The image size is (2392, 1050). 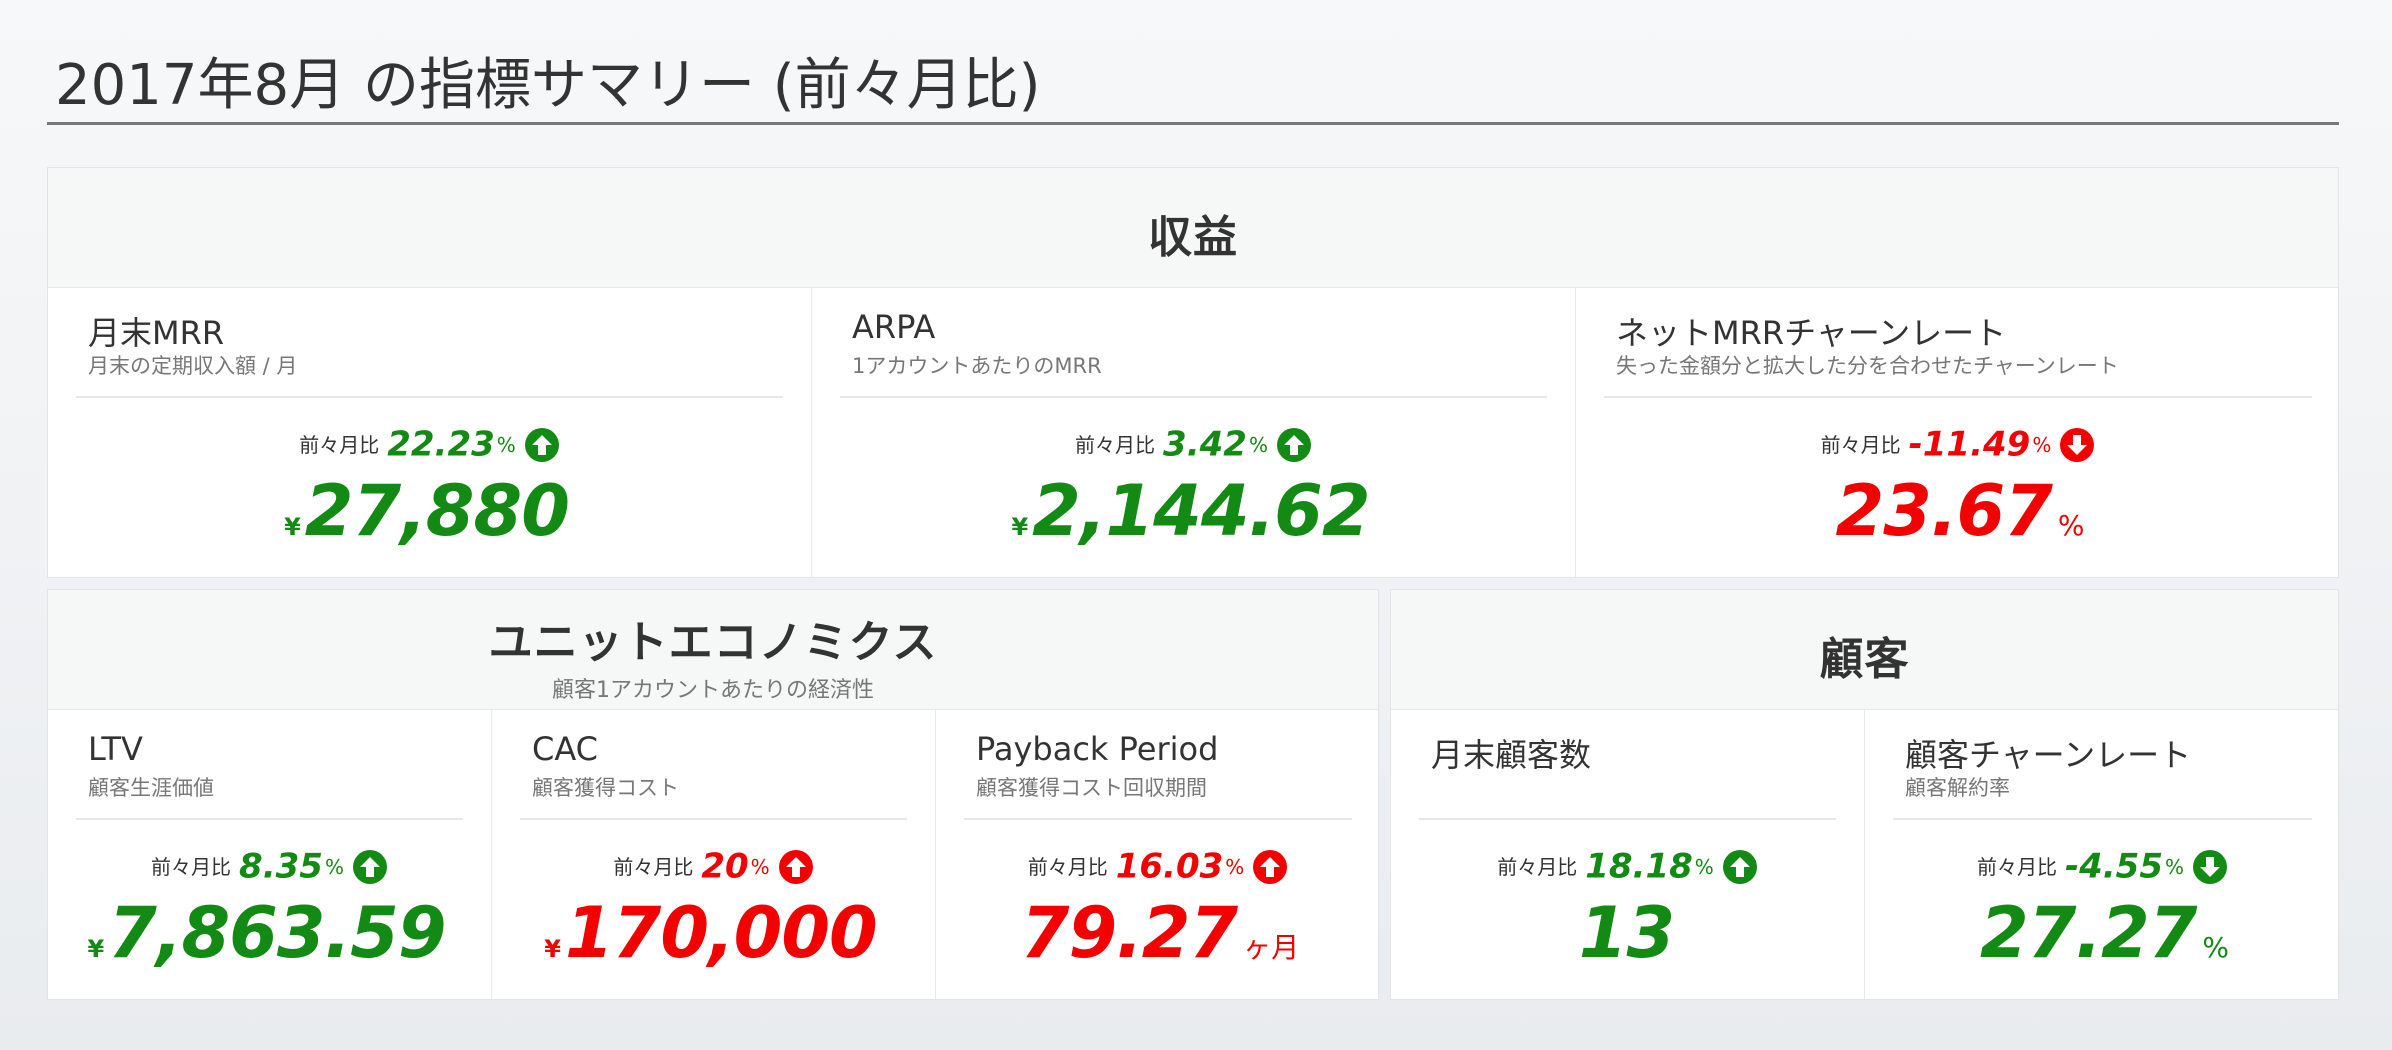 I want to click on delta-row: 前々月比 -4.55%, so click(x=2101, y=866).